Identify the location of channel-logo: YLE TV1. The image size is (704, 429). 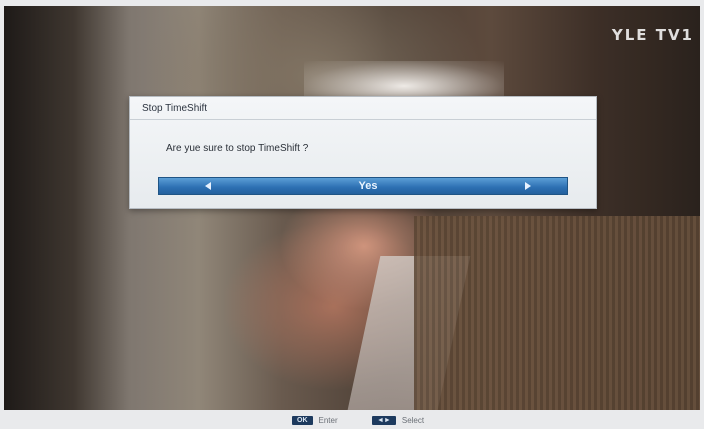
(652, 35).